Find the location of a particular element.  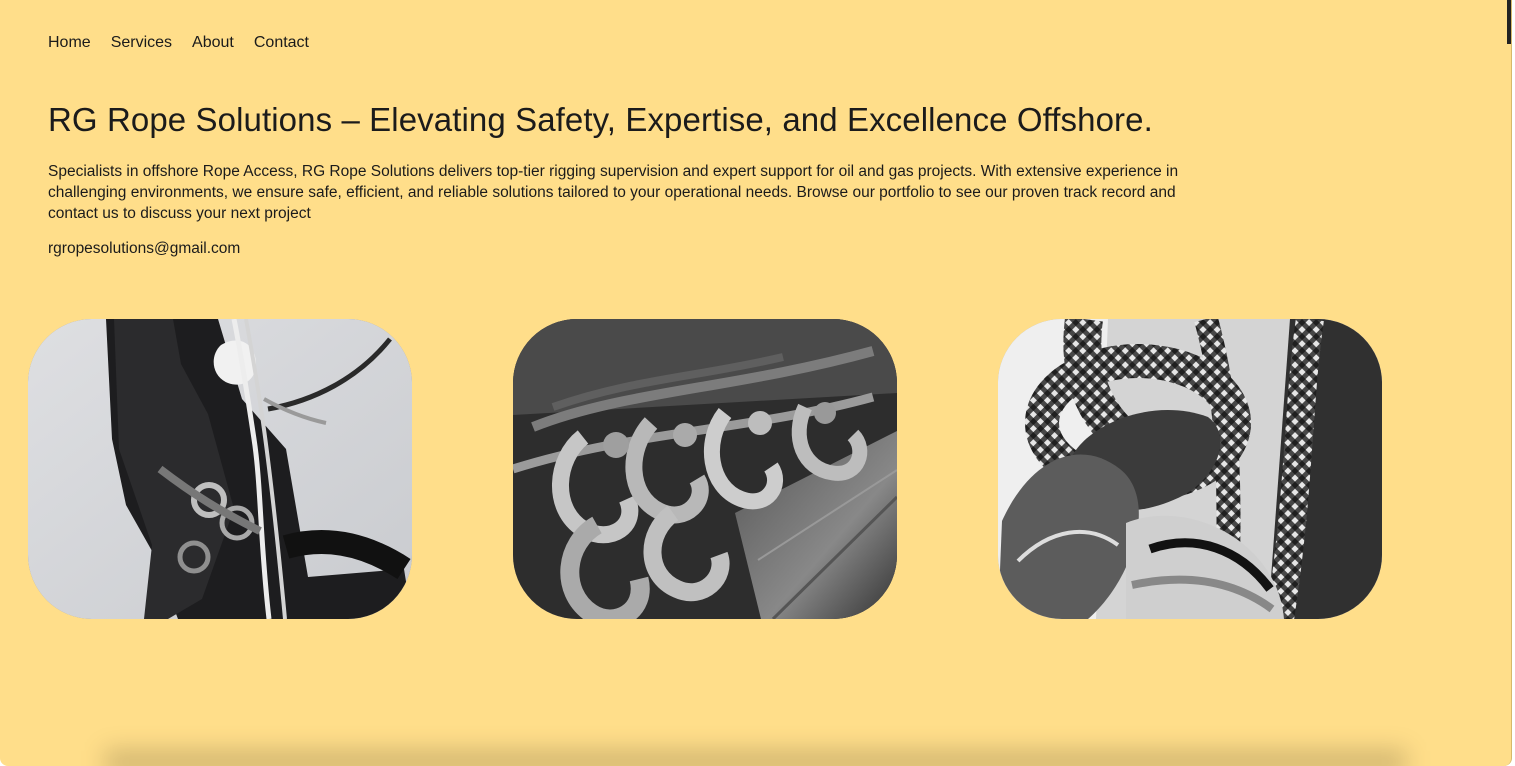

page-bottom-shadow is located at coordinates (755, 758).